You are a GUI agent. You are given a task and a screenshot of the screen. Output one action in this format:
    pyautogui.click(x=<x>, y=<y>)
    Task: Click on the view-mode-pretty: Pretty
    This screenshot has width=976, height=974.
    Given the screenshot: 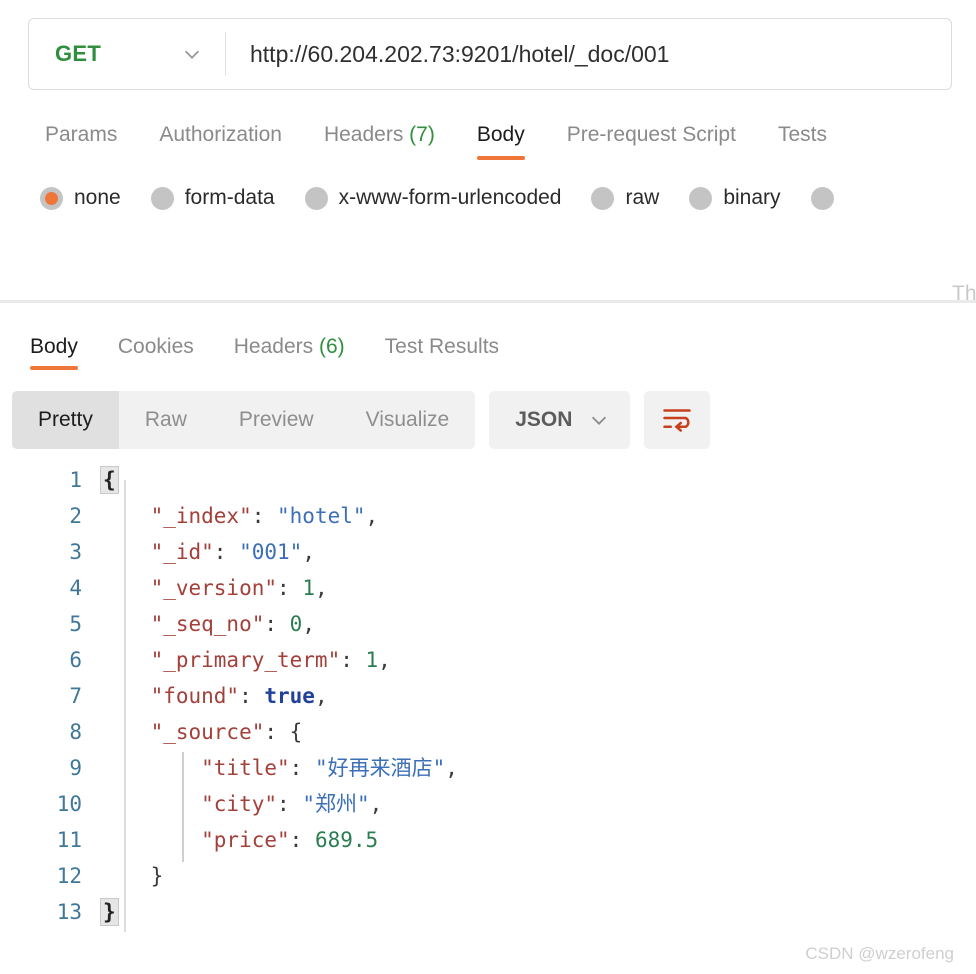 What is the action you would take?
    pyautogui.click(x=65, y=420)
    